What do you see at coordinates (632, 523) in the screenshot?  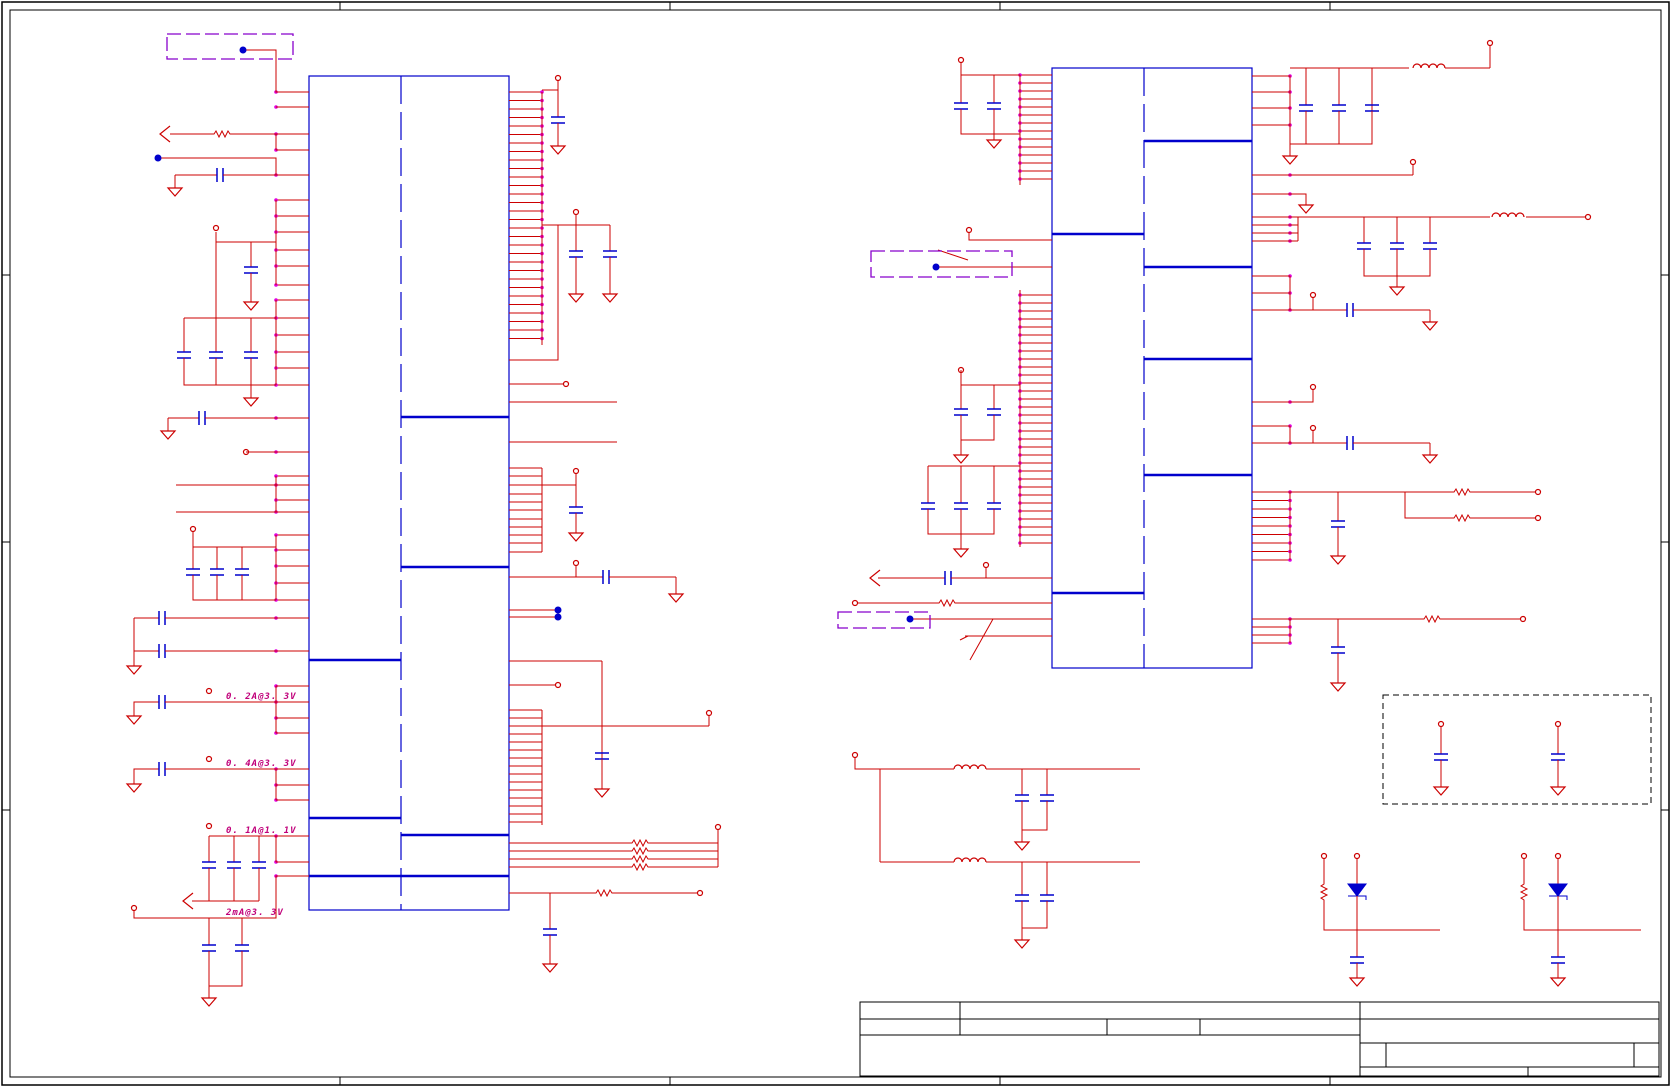 I see `left-ic-right-components` at bounding box center [632, 523].